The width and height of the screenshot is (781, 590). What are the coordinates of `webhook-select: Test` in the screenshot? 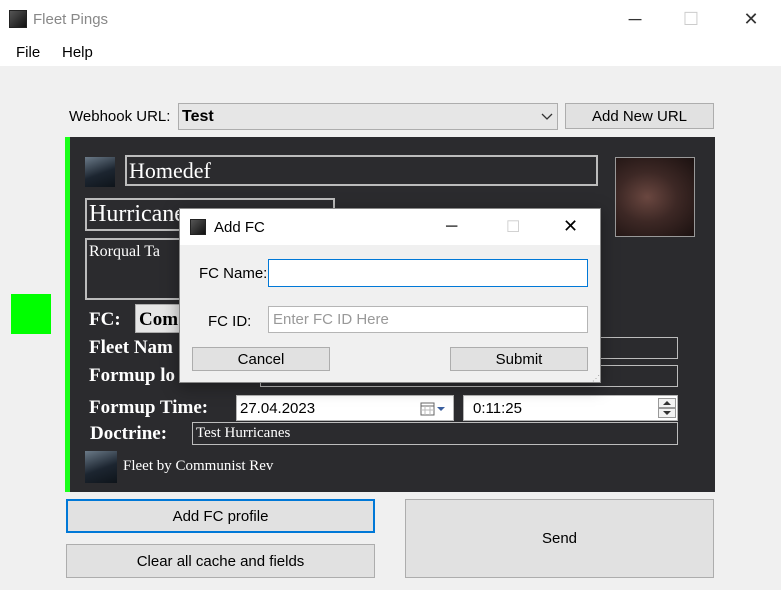 It's located at (368, 116).